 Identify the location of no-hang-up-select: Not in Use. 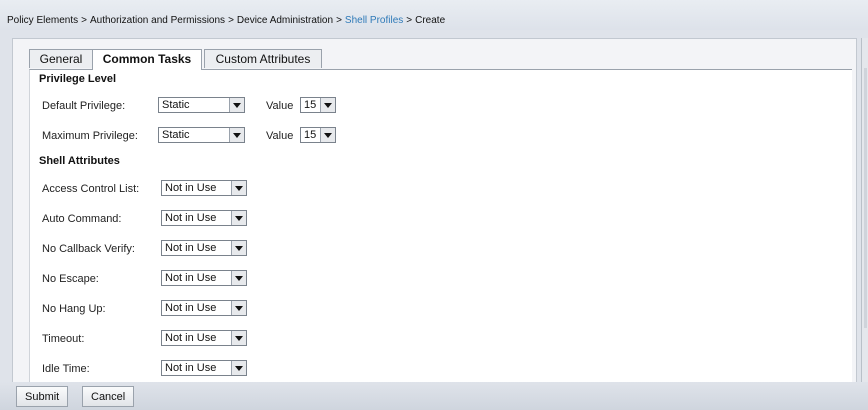
(204, 308).